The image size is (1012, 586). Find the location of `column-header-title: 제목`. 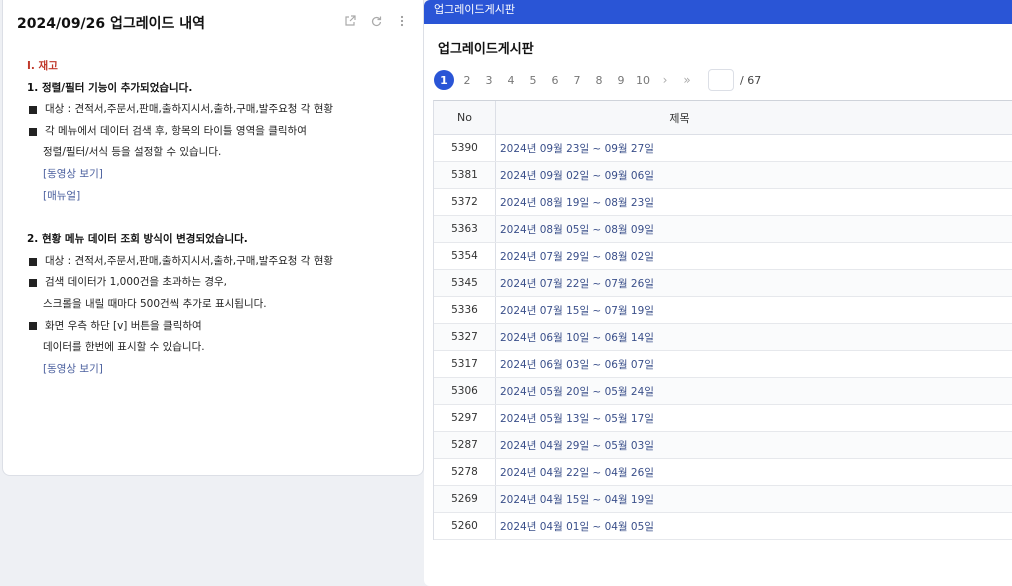

column-header-title: 제목 is located at coordinates (754, 117).